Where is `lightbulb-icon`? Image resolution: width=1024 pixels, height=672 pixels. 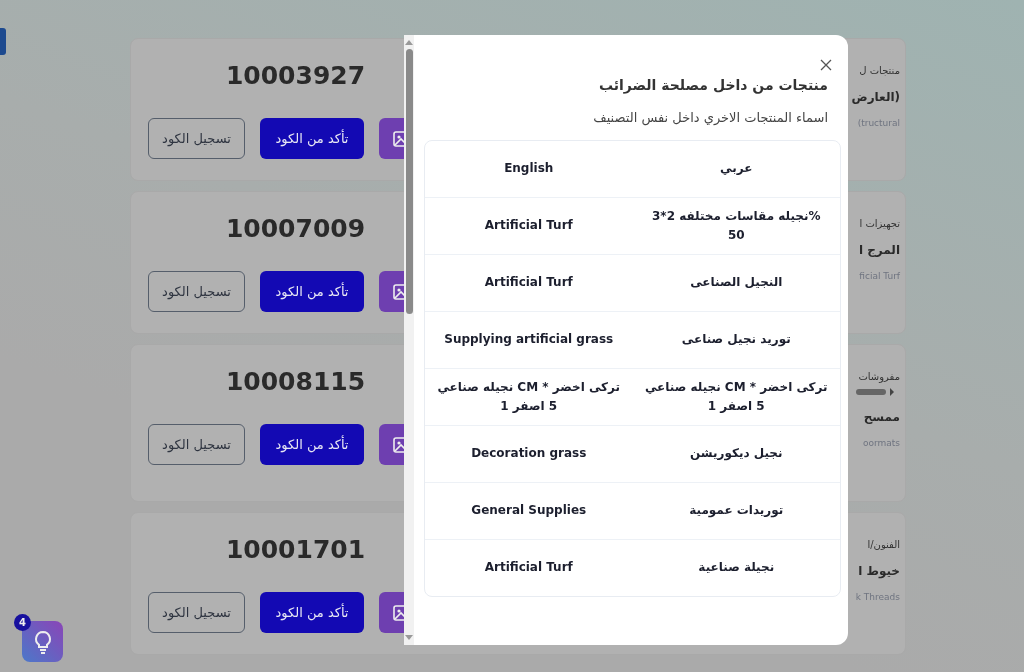 lightbulb-icon is located at coordinates (42, 641).